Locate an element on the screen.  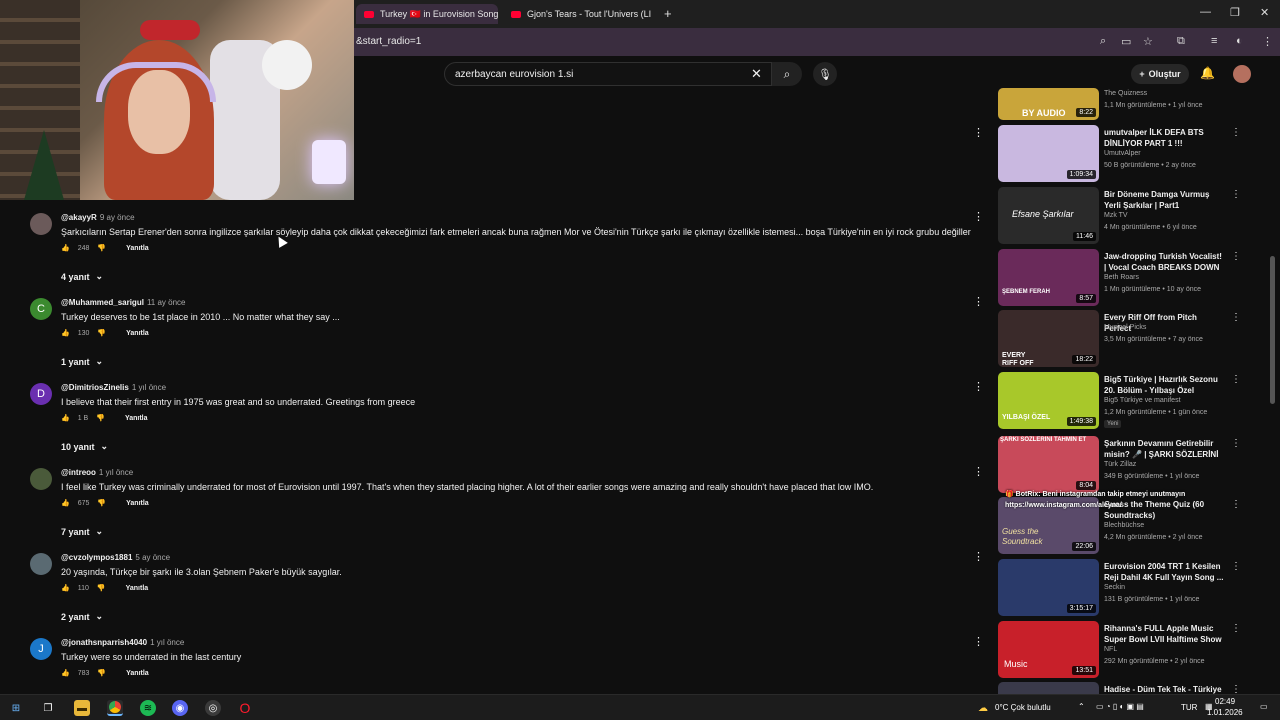
avatar: J is located at coordinates (41, 649).